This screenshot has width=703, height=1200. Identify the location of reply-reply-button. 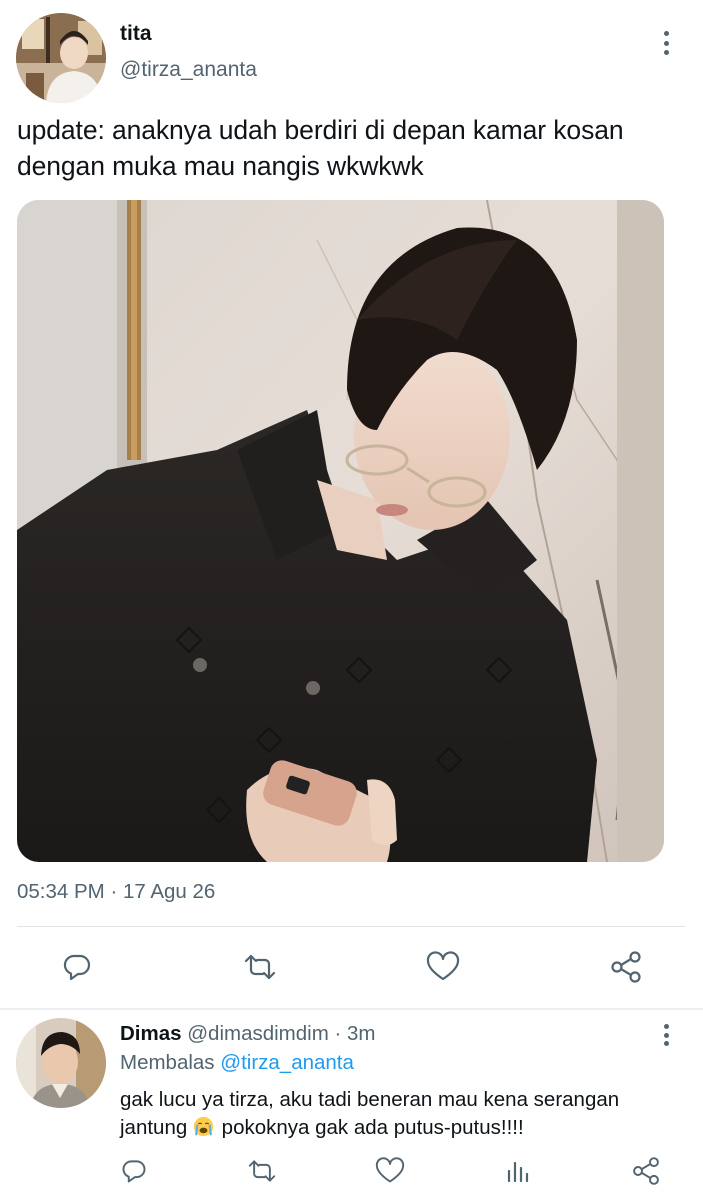
(134, 1171).